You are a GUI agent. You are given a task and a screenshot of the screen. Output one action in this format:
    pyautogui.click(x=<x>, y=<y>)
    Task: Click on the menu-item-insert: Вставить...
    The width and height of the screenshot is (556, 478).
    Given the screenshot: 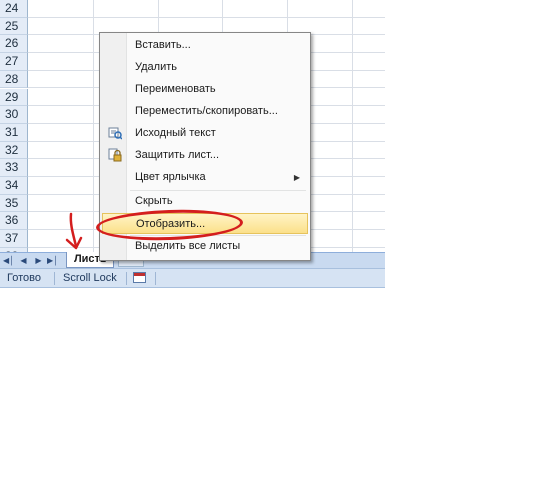 What is the action you would take?
    pyautogui.click(x=205, y=45)
    